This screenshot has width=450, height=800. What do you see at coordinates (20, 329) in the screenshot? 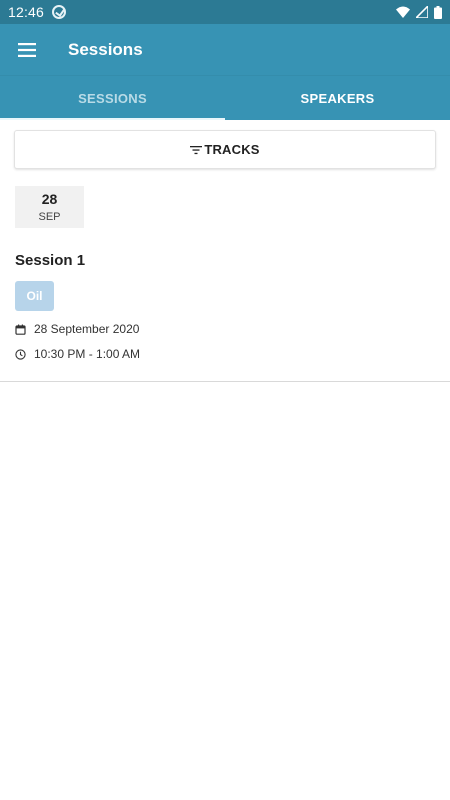
I see `calendar-icon` at bounding box center [20, 329].